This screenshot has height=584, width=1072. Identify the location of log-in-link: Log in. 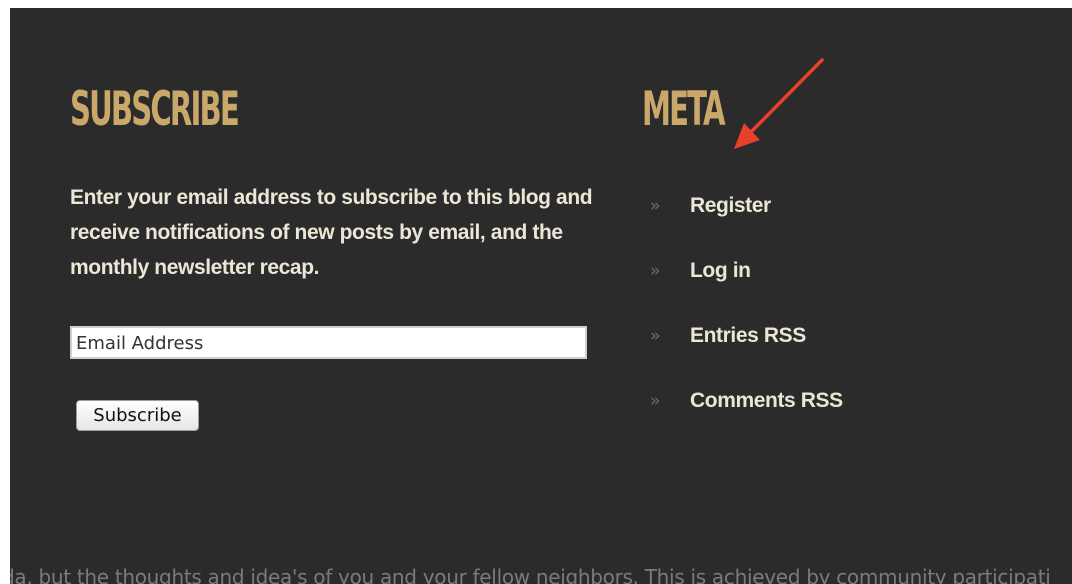
(720, 271).